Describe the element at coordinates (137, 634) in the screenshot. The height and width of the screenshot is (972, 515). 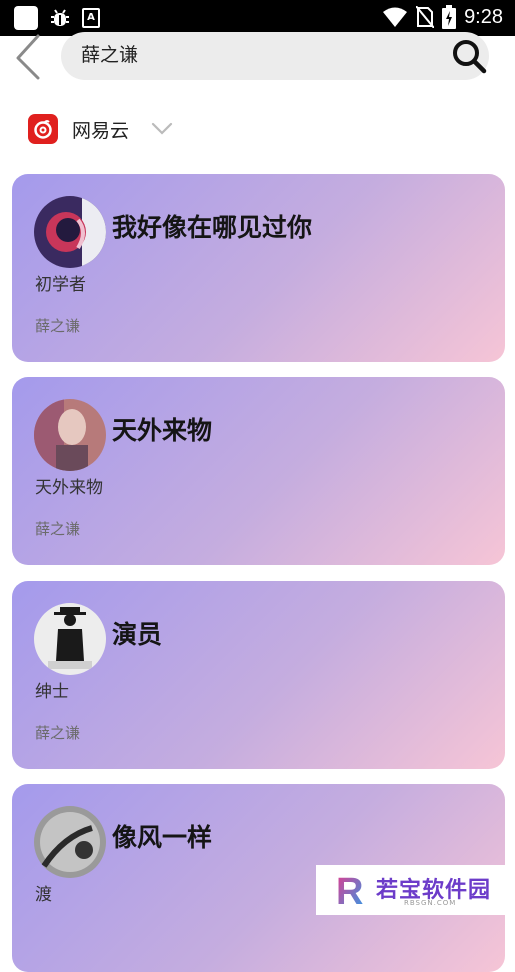
I see `song-title: 演员` at that location.